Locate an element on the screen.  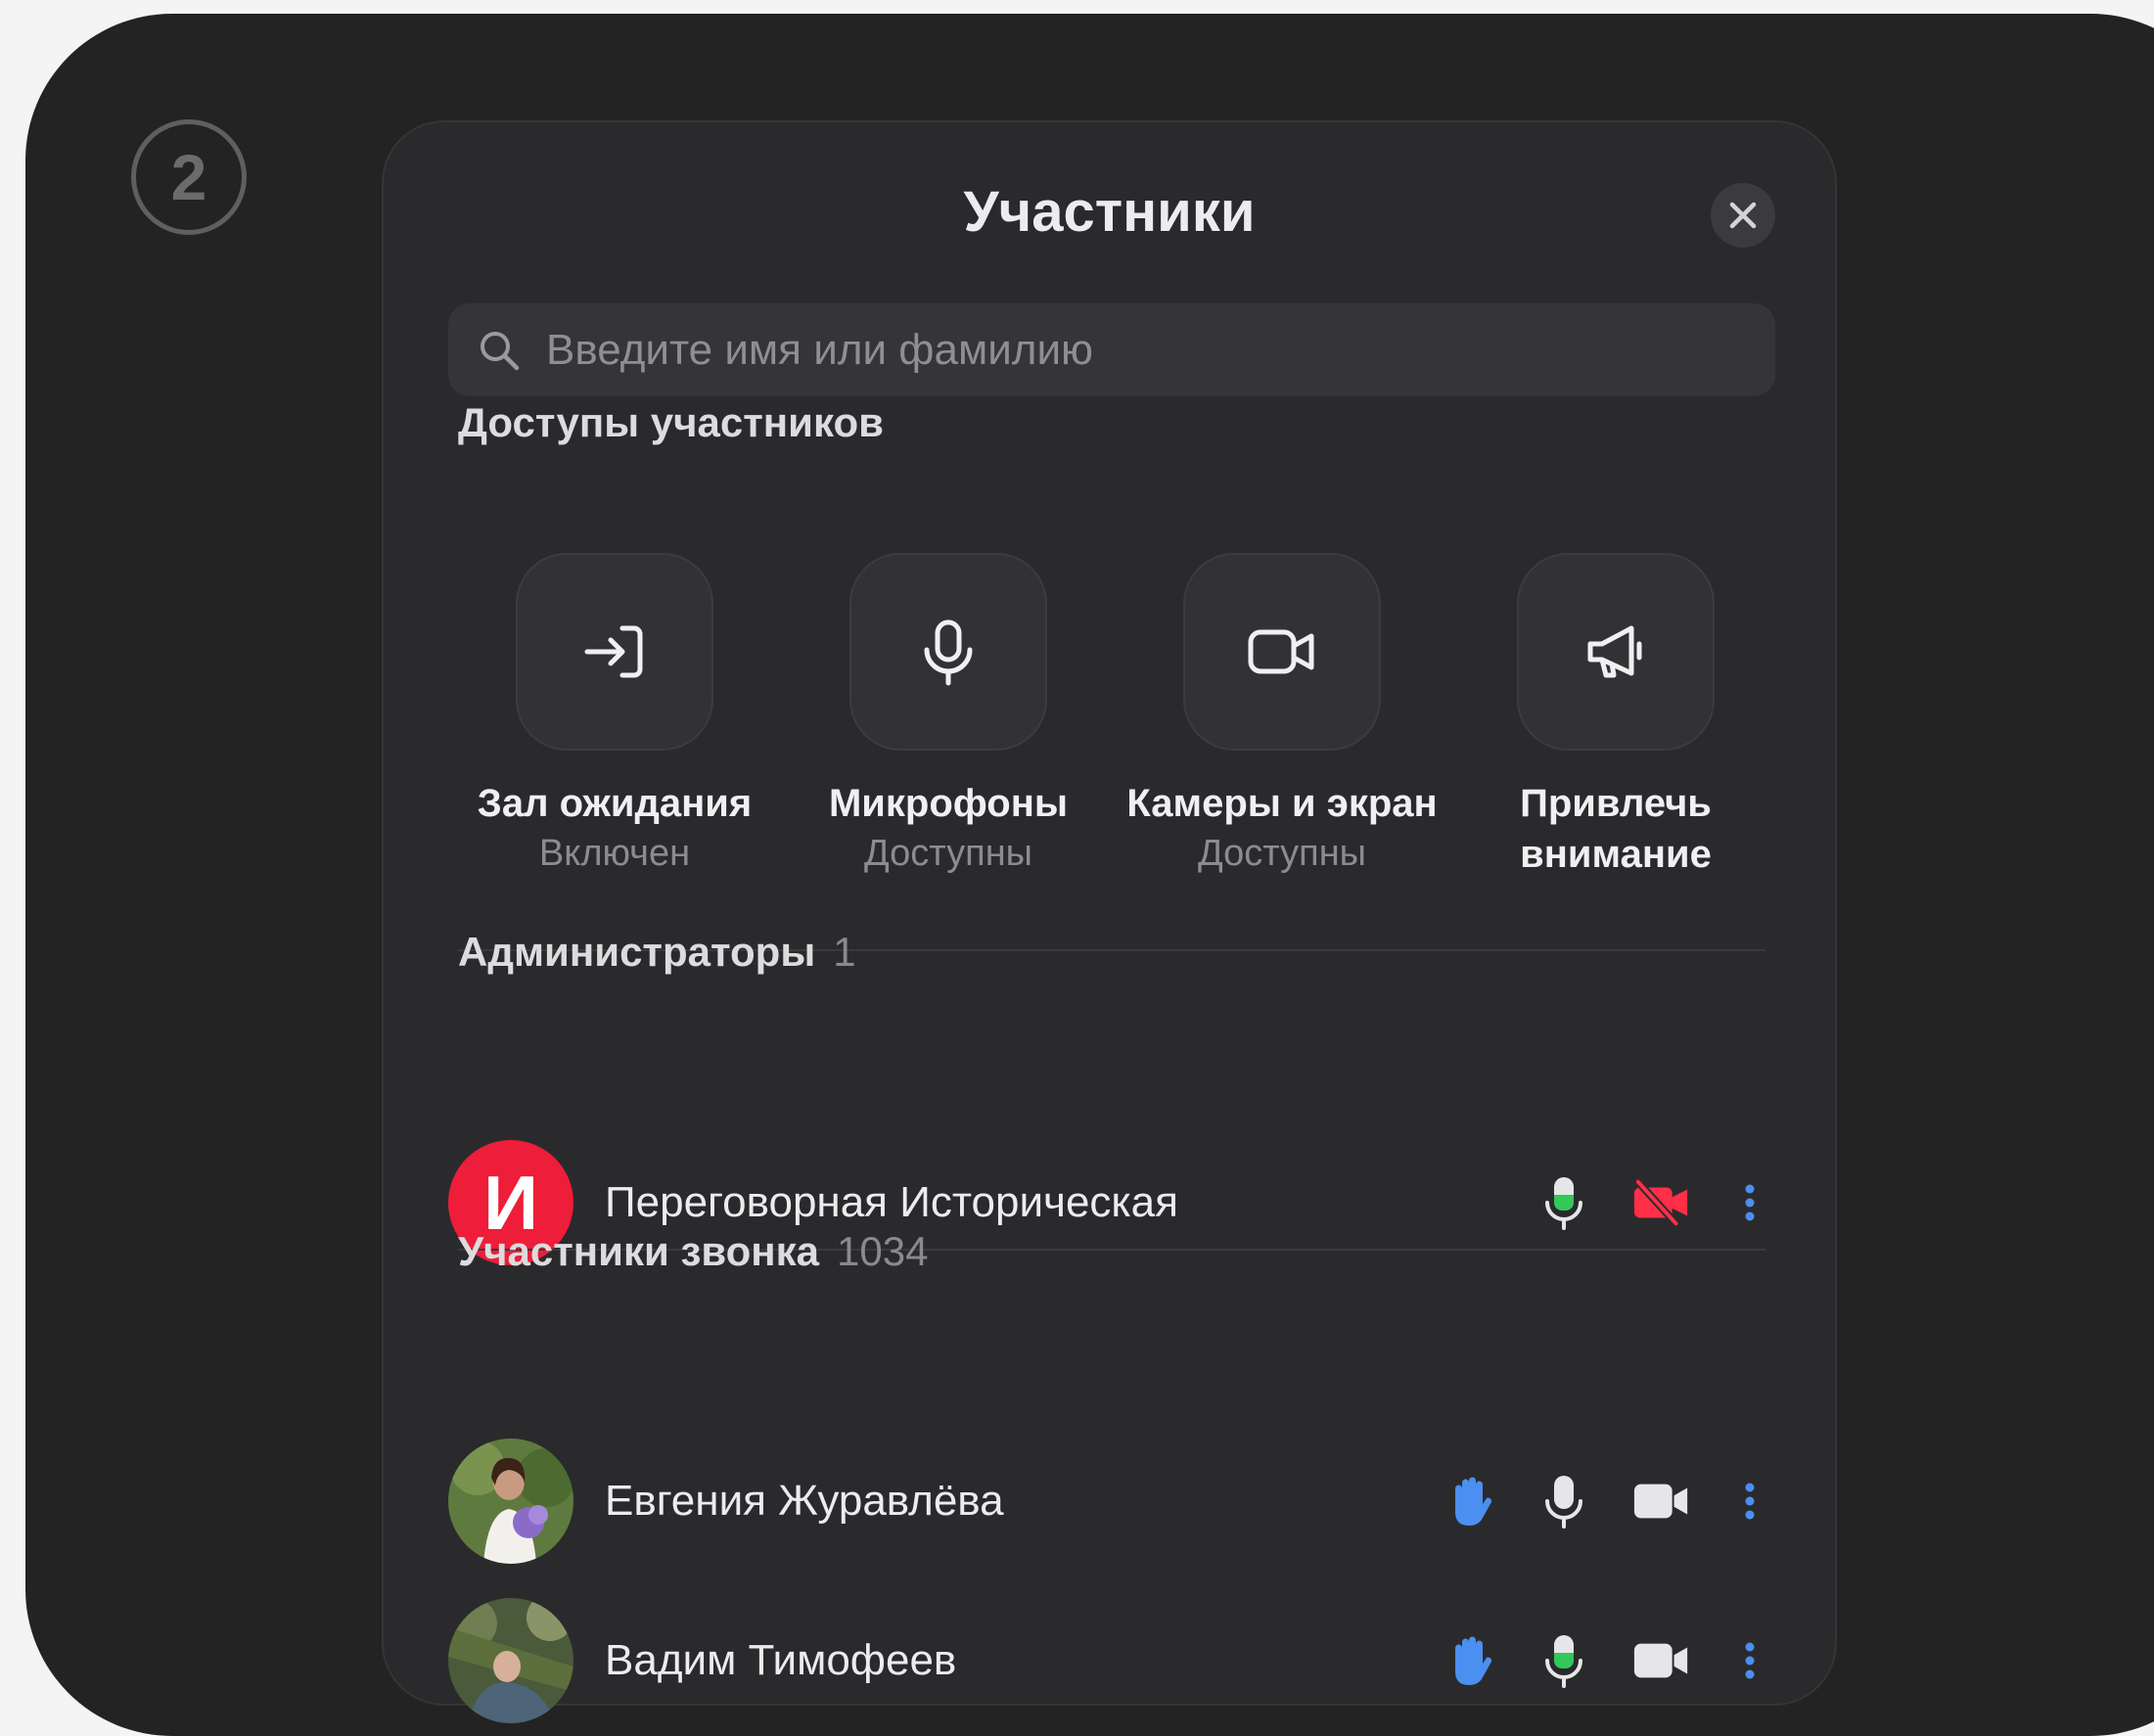
permission-cameras: Камеры и экран Доступны is located at coordinates (1282, 715).